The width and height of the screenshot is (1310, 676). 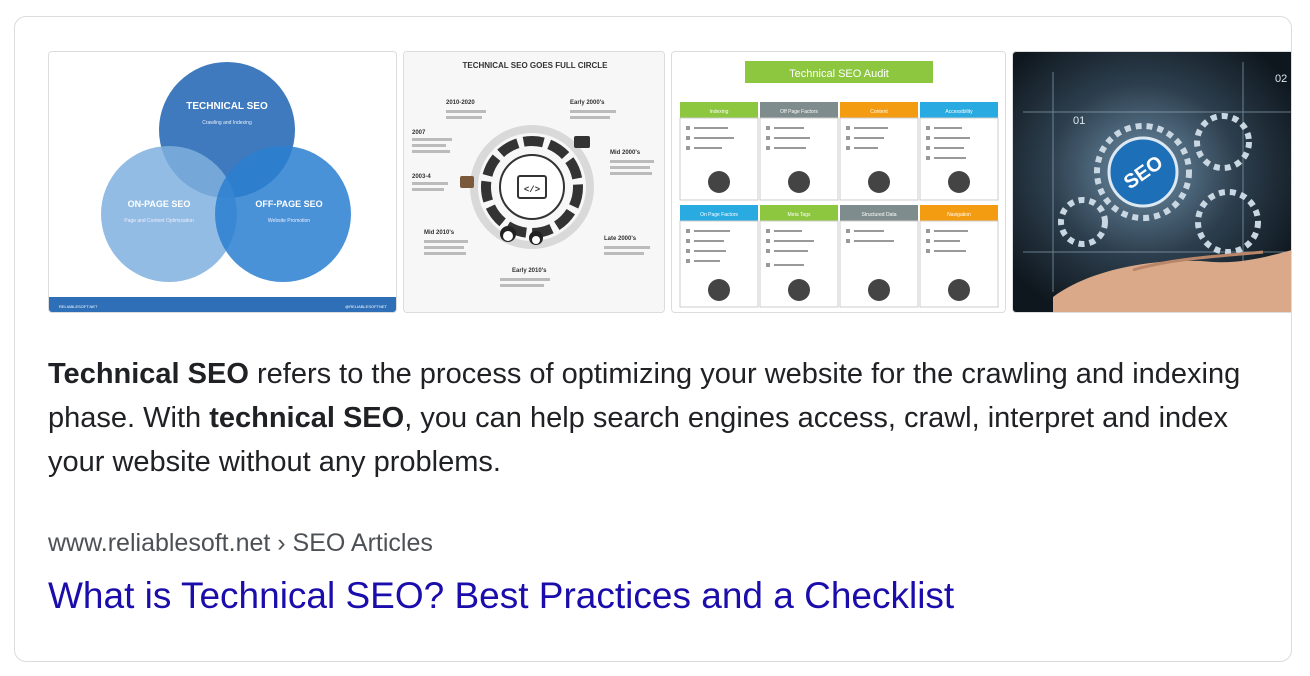 I want to click on circle-label: Mid 2010's, so click(x=439, y=233).